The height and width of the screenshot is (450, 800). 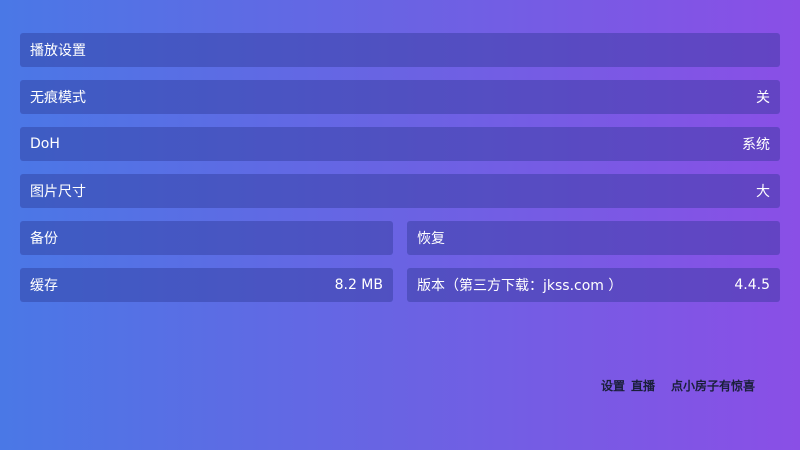 I want to click on backup-label: 备份, so click(x=44, y=239).